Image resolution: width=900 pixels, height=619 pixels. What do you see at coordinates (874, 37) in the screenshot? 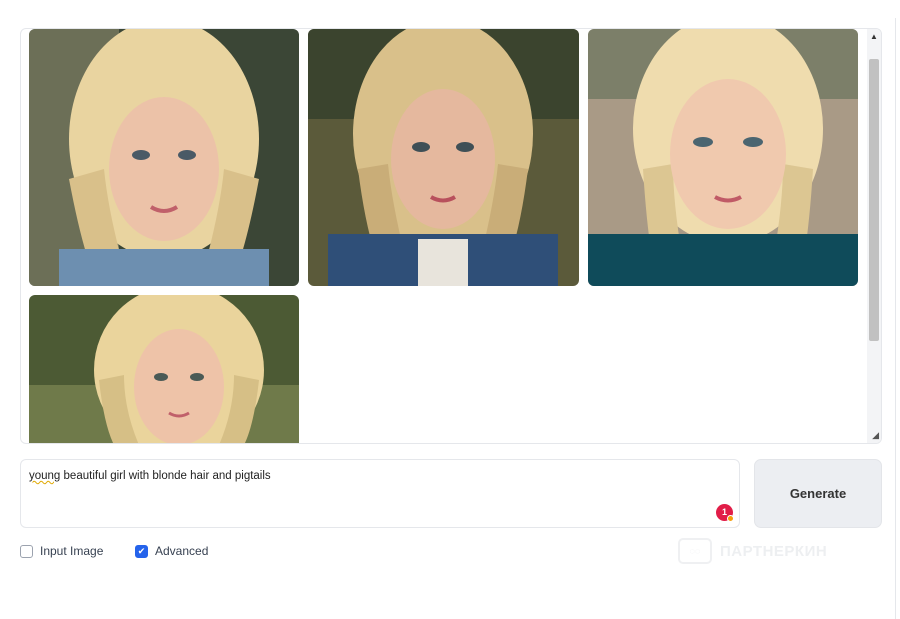
I see `scroll-up-arrow-icon: ▲` at bounding box center [874, 37].